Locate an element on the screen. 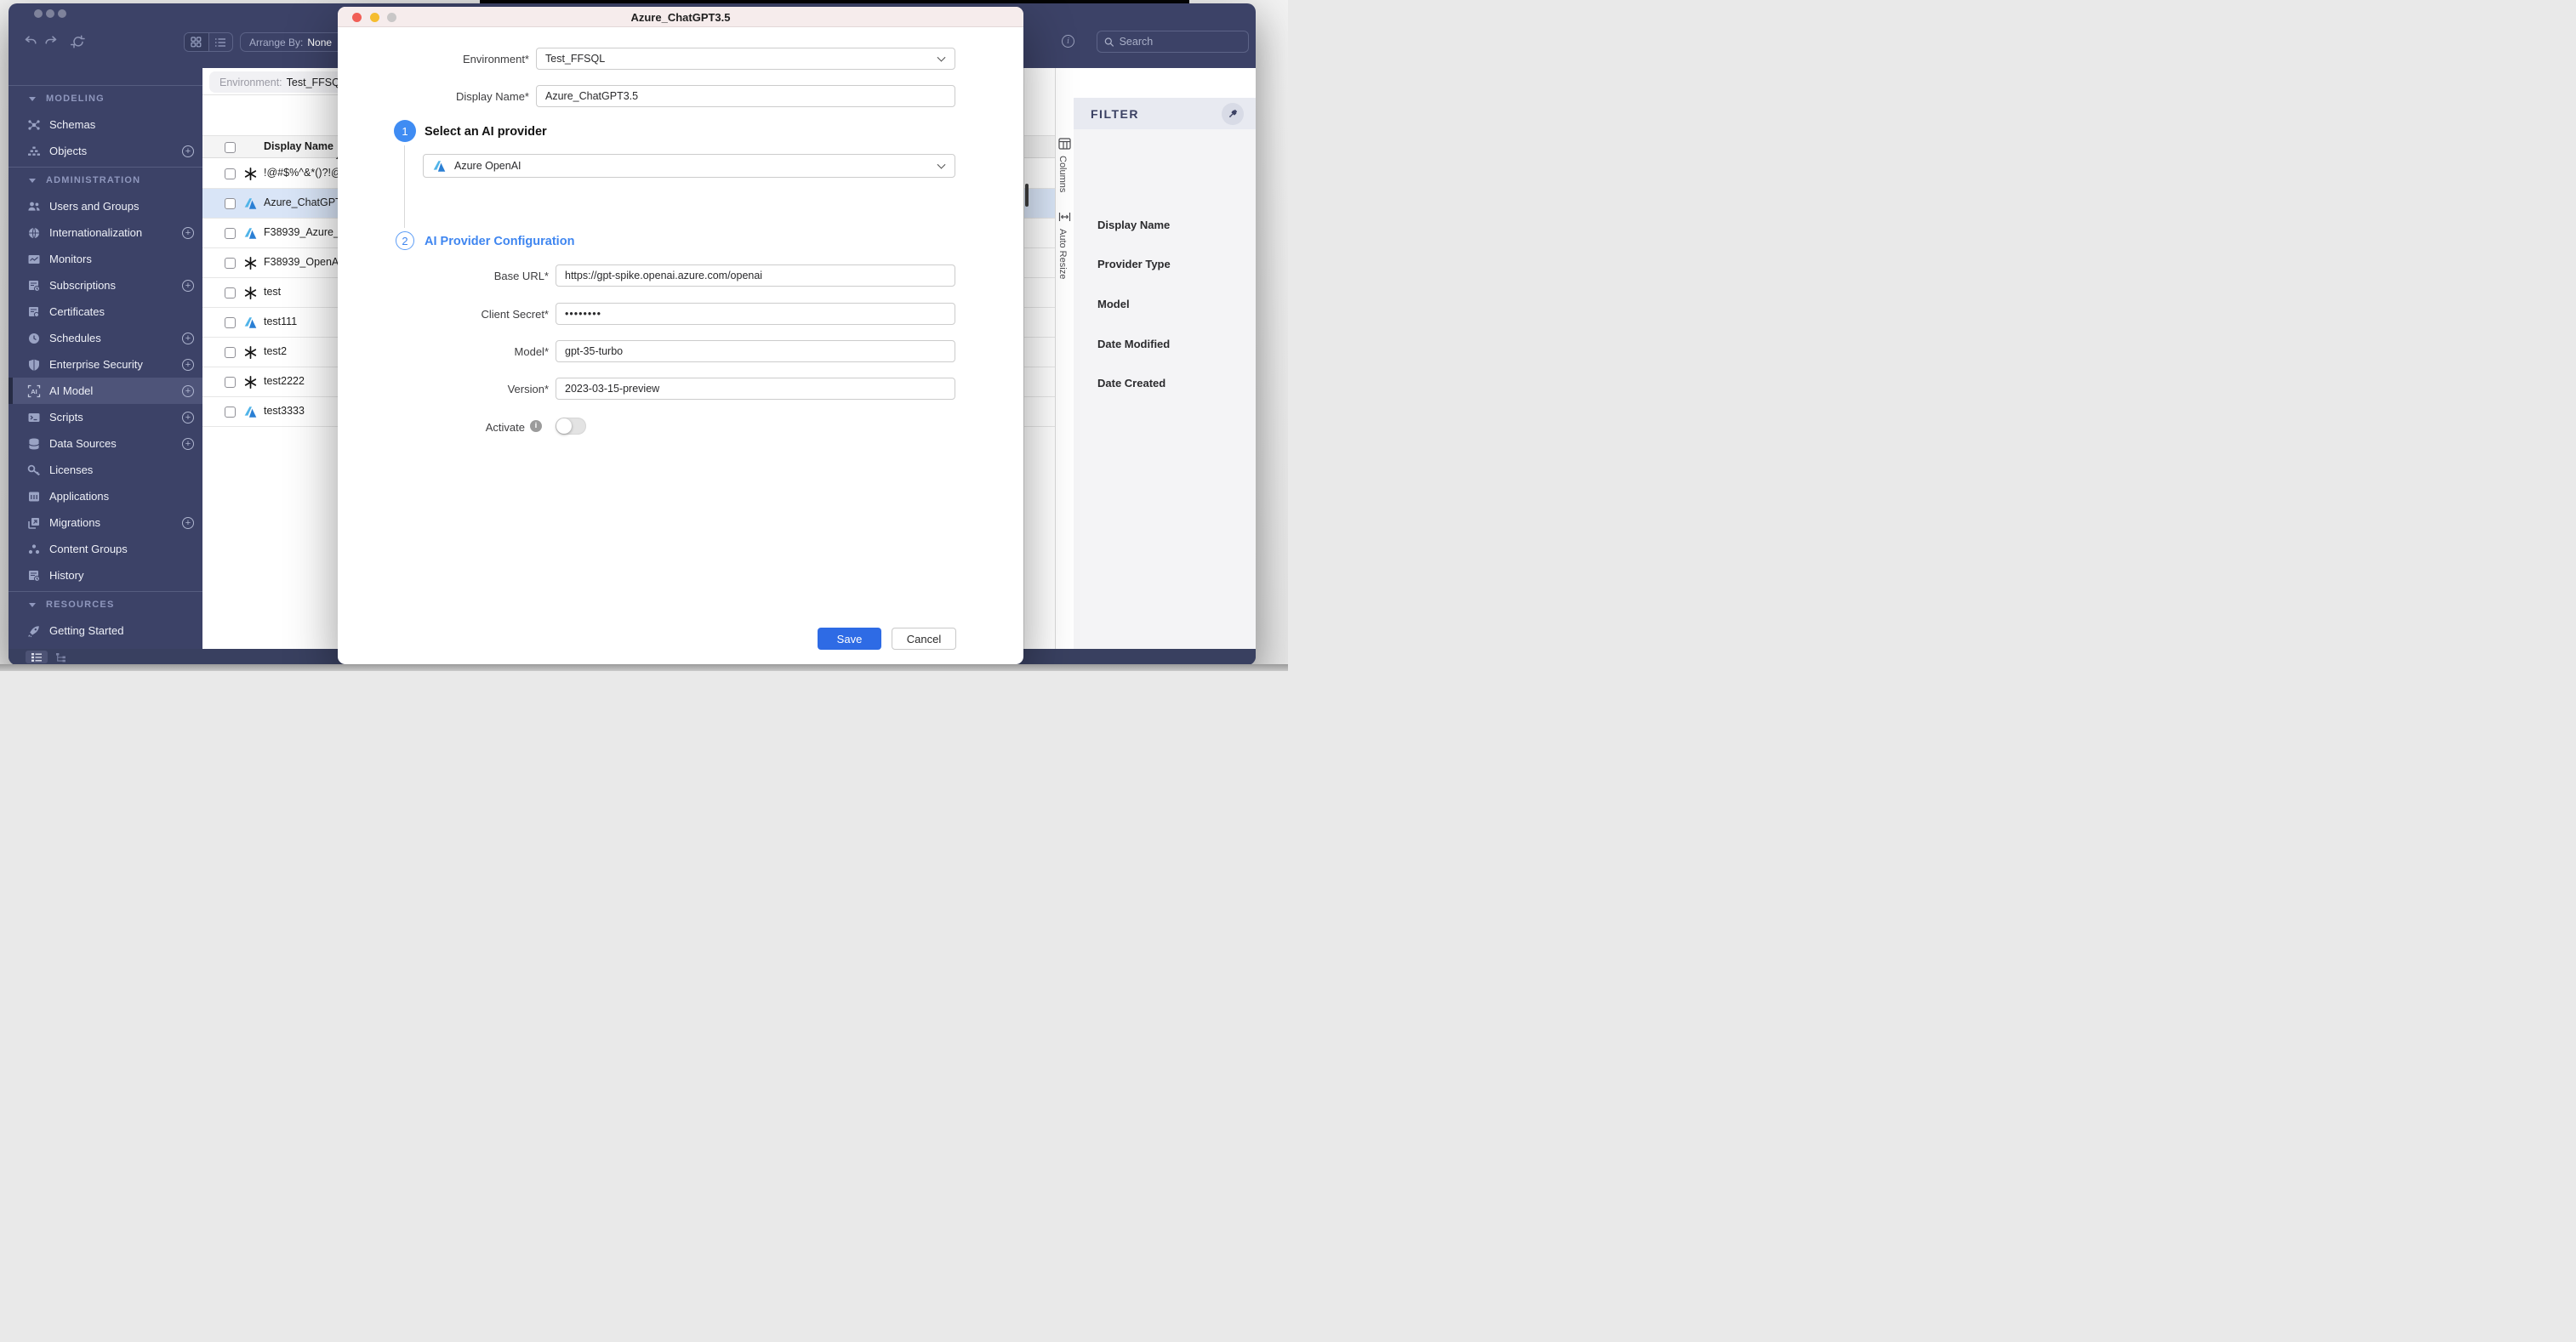 The width and height of the screenshot is (2576, 1342). list-mode-button is located at coordinates (37, 657).